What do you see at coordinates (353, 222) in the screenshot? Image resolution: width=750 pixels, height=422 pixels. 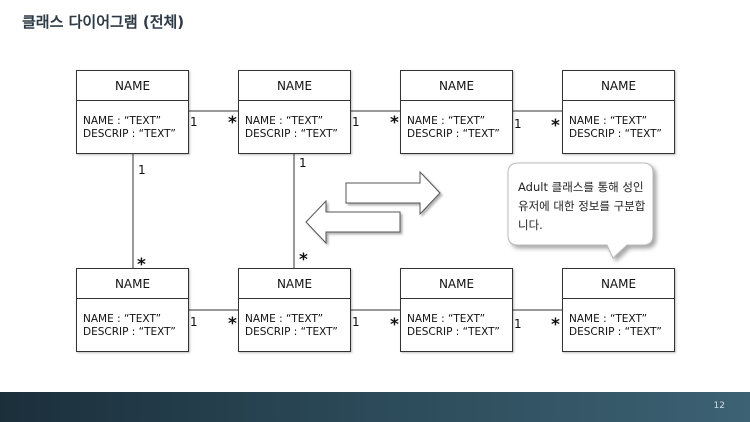 I see `left-block-arrow` at bounding box center [353, 222].